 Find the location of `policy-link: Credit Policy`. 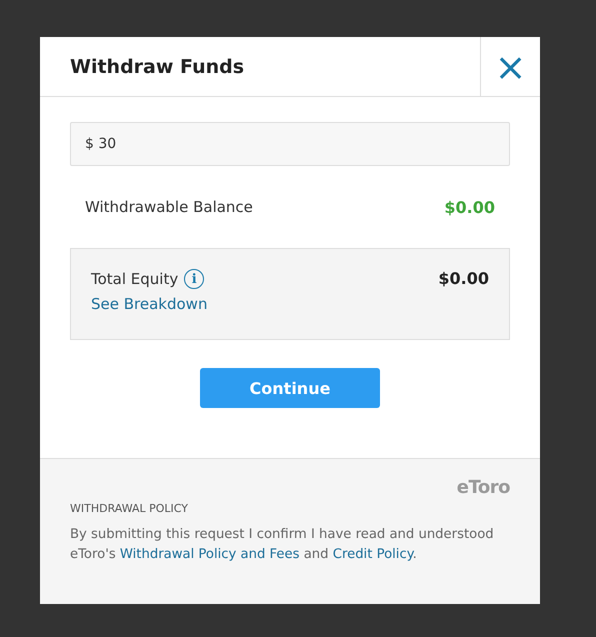

policy-link: Credit Policy is located at coordinates (372, 554).